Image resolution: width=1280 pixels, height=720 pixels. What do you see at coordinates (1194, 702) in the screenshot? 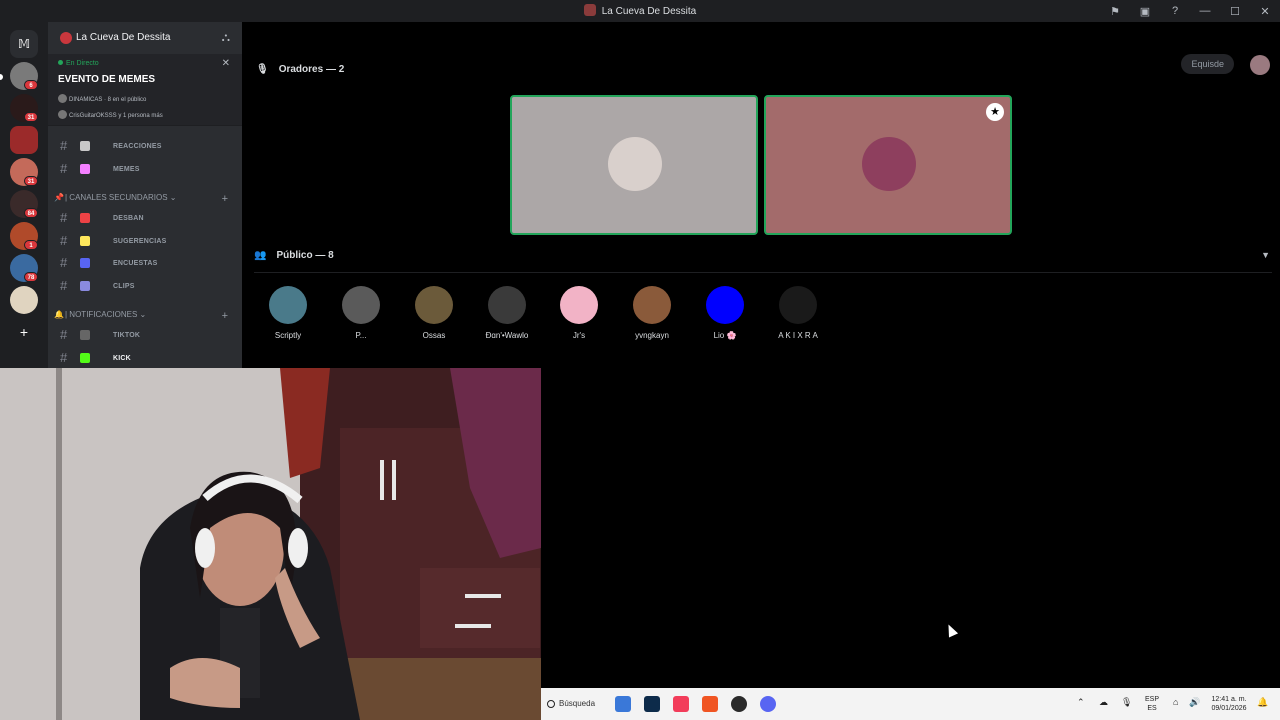
I see `volume-icon: 🔊` at bounding box center [1194, 702].